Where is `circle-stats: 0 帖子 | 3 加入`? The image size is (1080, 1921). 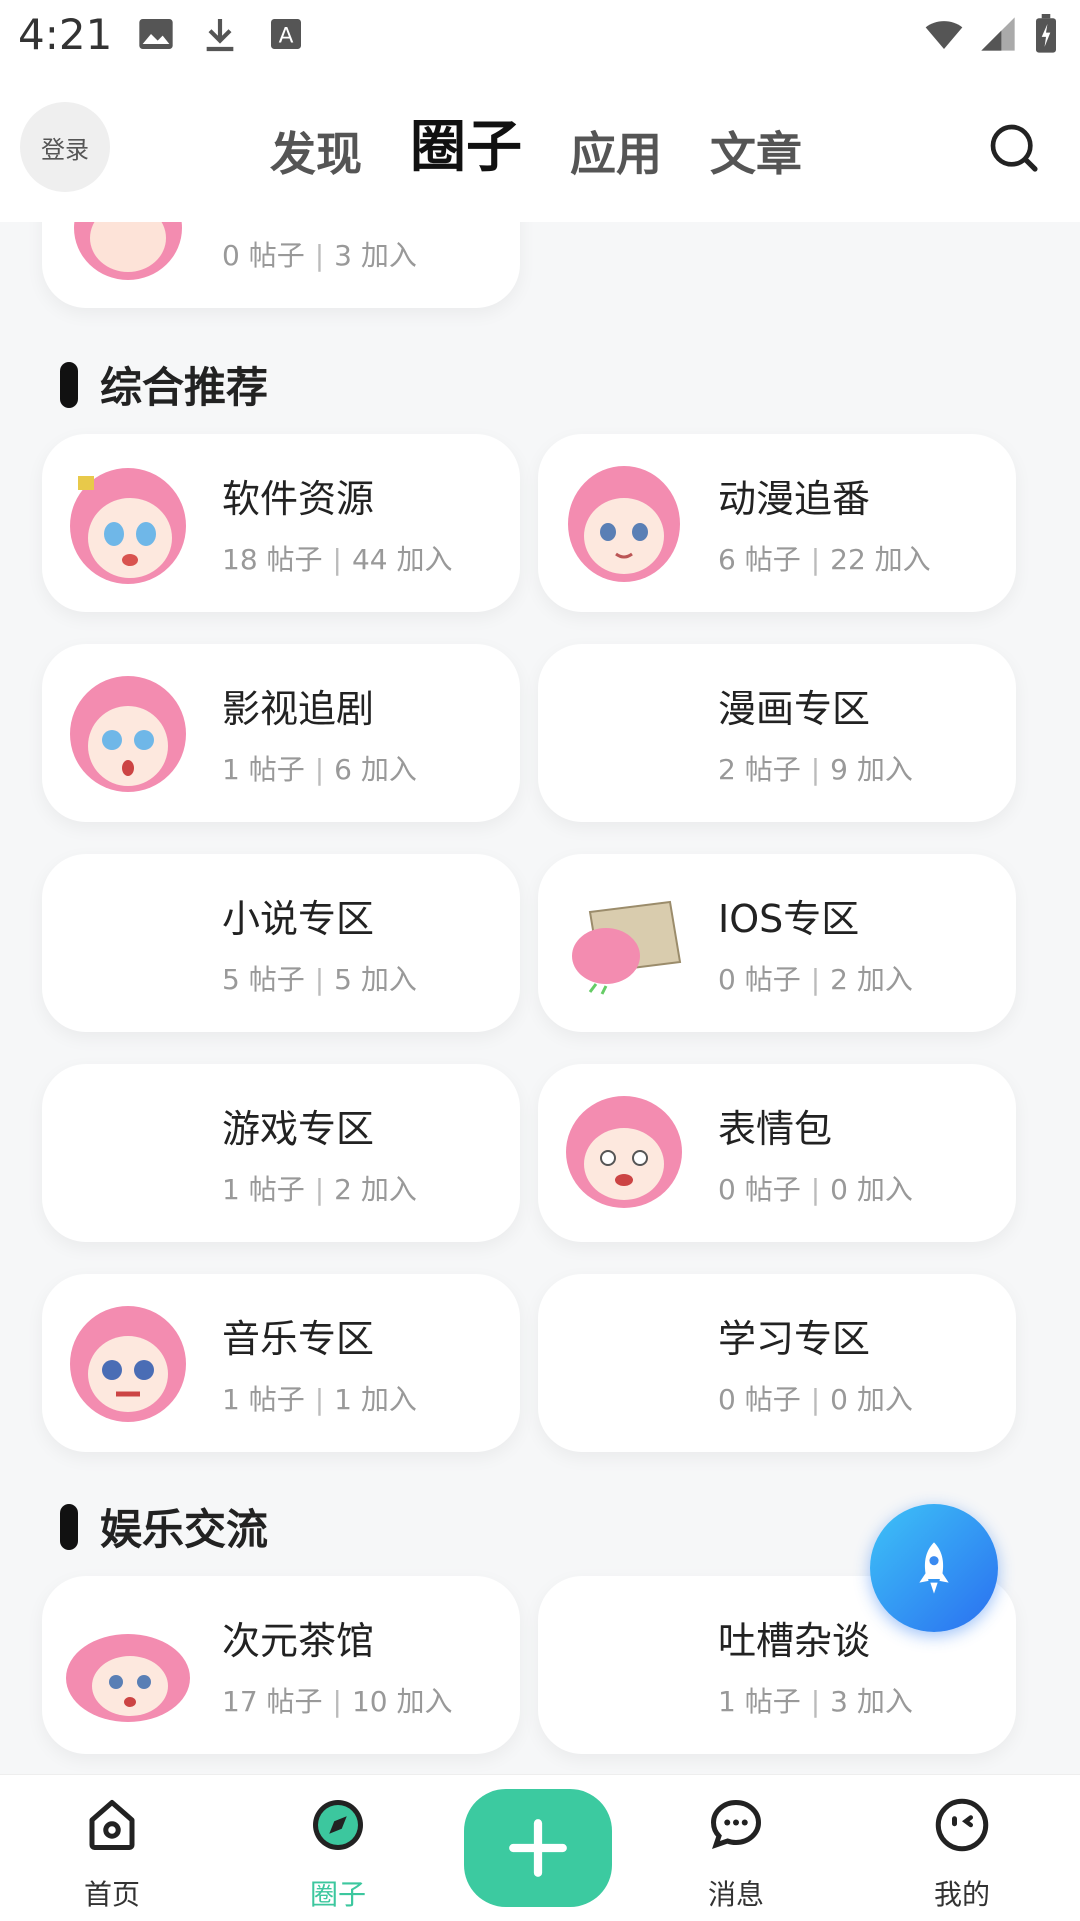 circle-stats: 0 帖子 | 3 加入 is located at coordinates (319, 255).